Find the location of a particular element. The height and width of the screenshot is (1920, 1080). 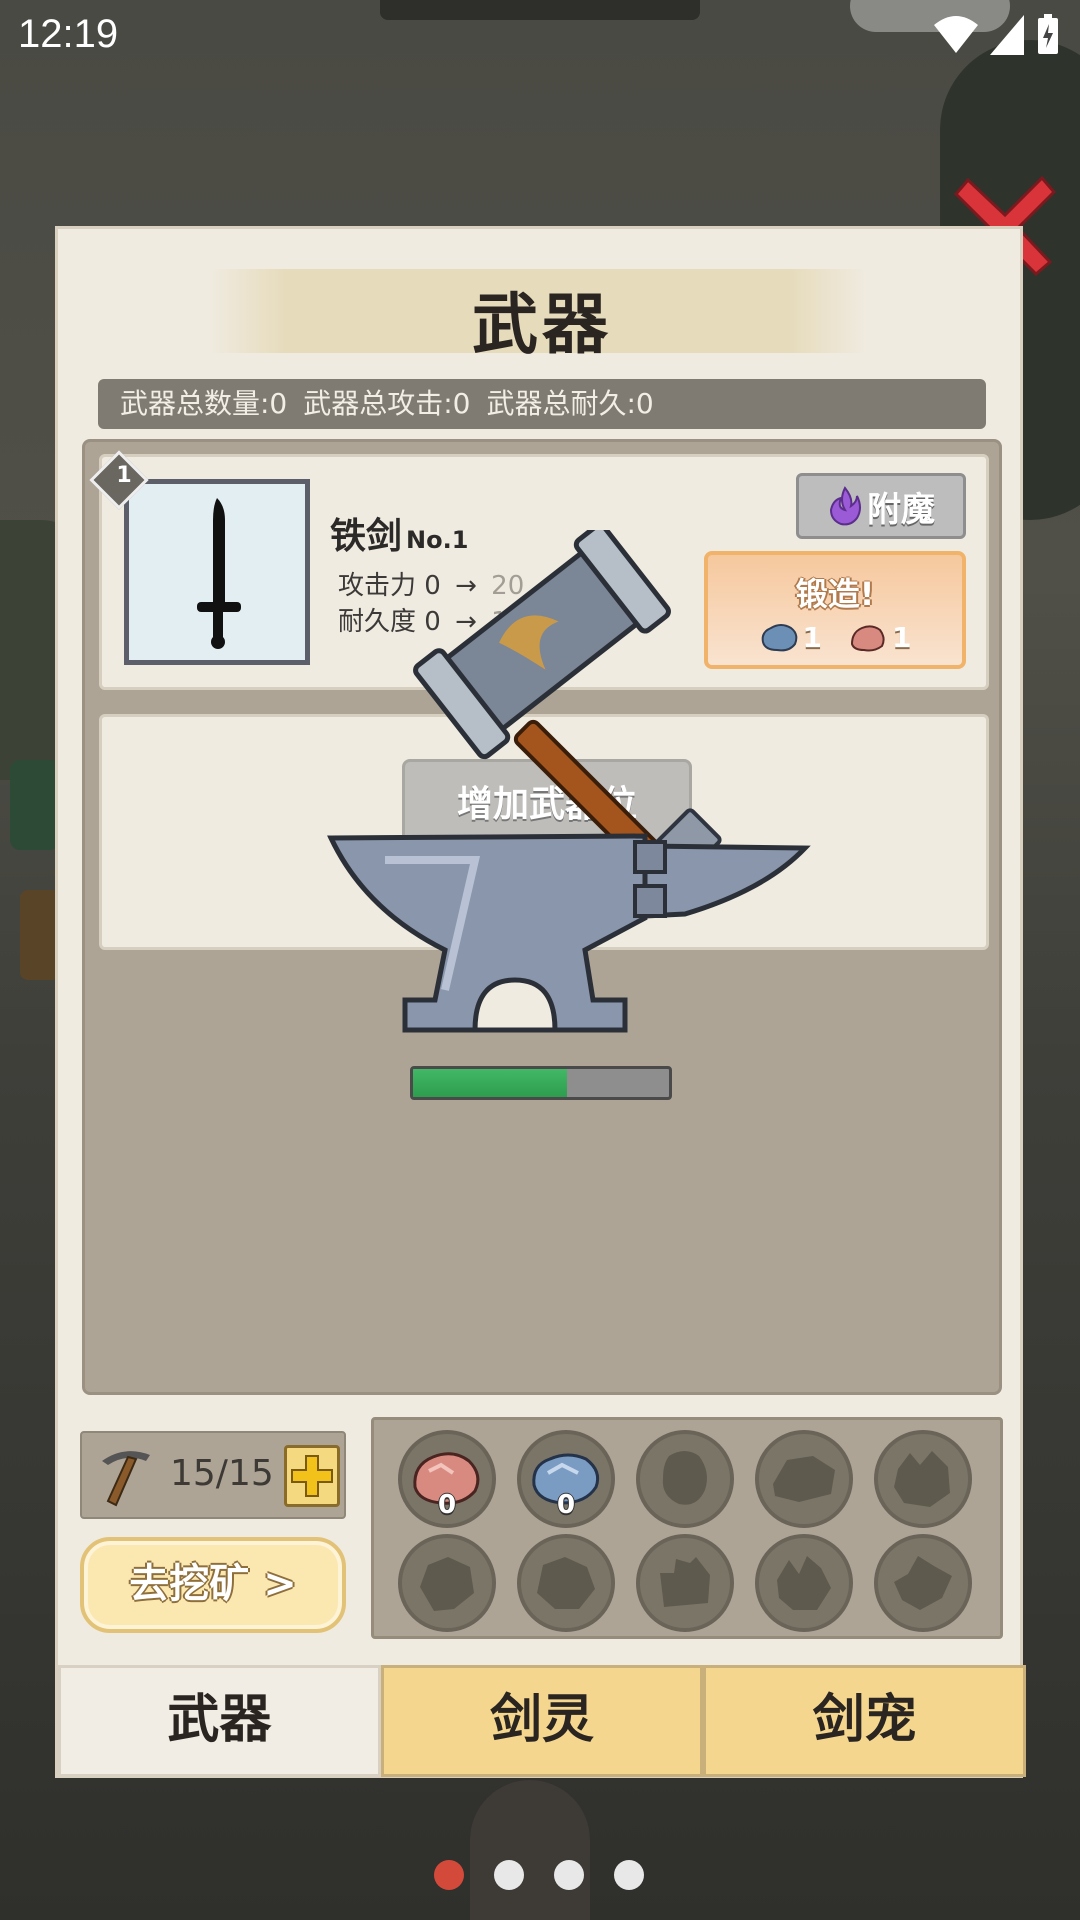

weapon-stats-bar: 武器总数量:0 武器总攻击:0 武器总耐久:0 is located at coordinates (542, 404).